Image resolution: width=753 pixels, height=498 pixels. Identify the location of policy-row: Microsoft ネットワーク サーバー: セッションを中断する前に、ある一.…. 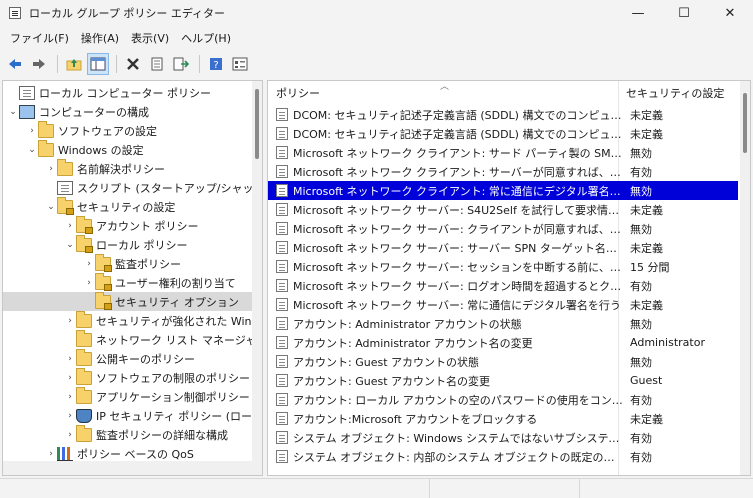
(503, 266).